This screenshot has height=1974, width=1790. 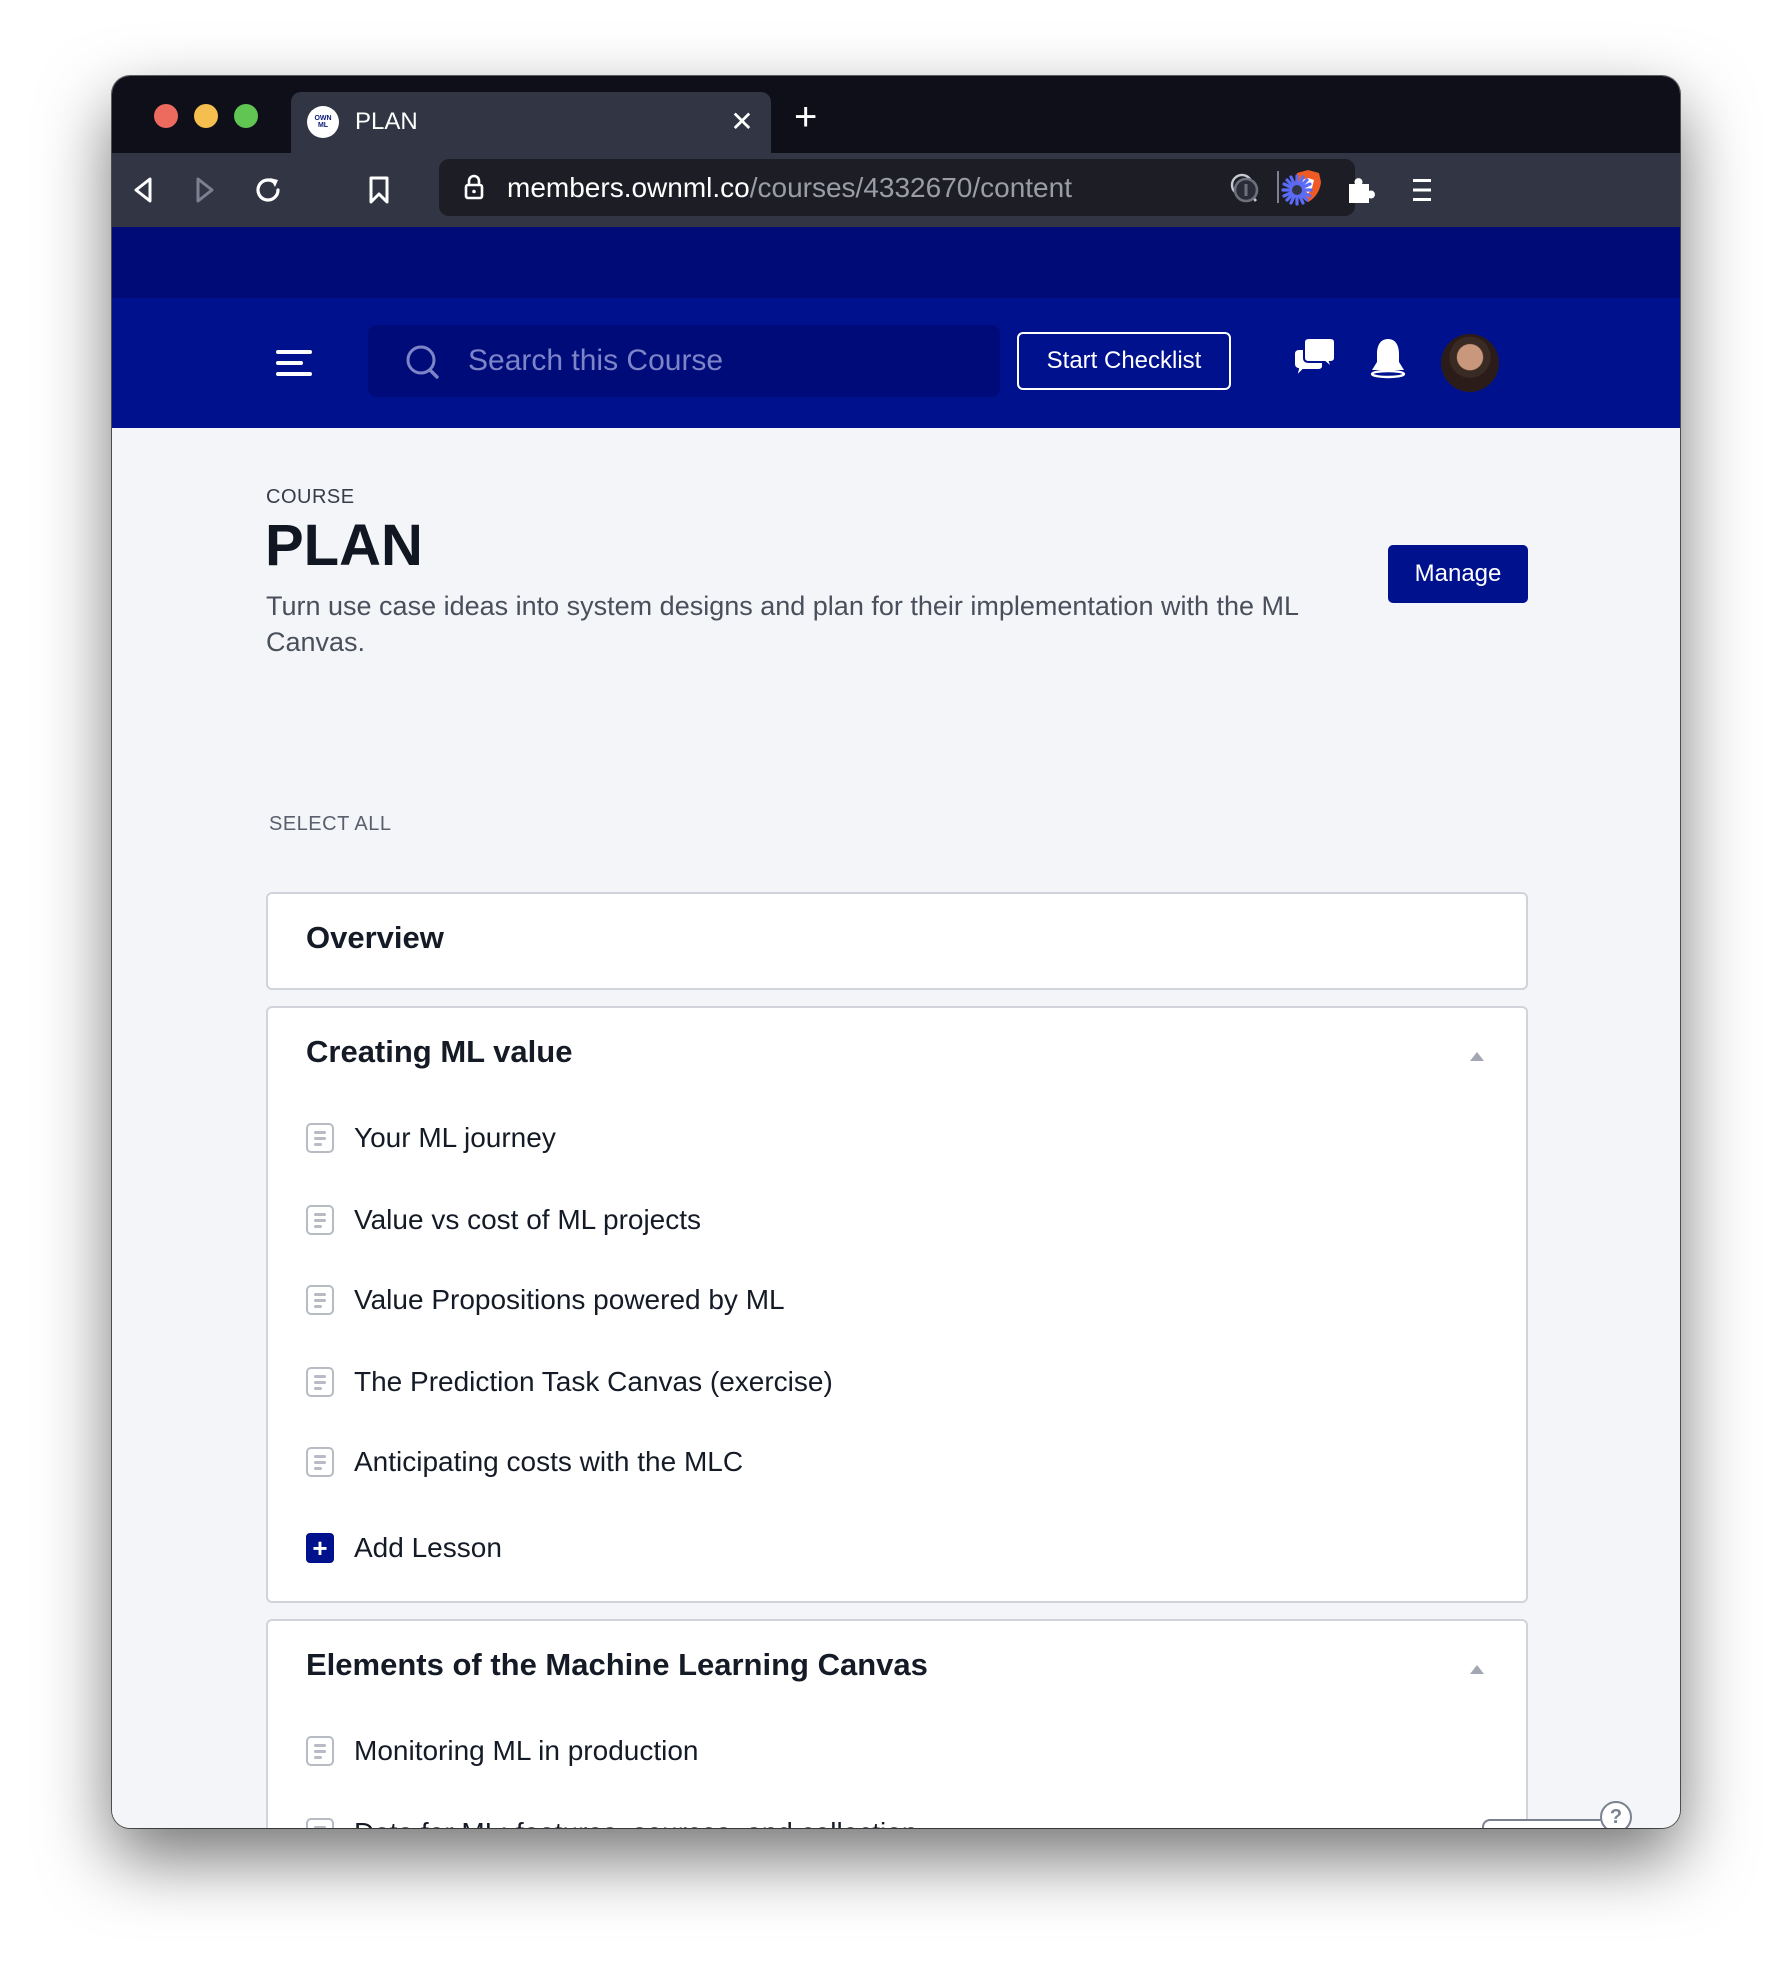 What do you see at coordinates (1551, 1823) in the screenshot?
I see `host-help-button: Host Help` at bounding box center [1551, 1823].